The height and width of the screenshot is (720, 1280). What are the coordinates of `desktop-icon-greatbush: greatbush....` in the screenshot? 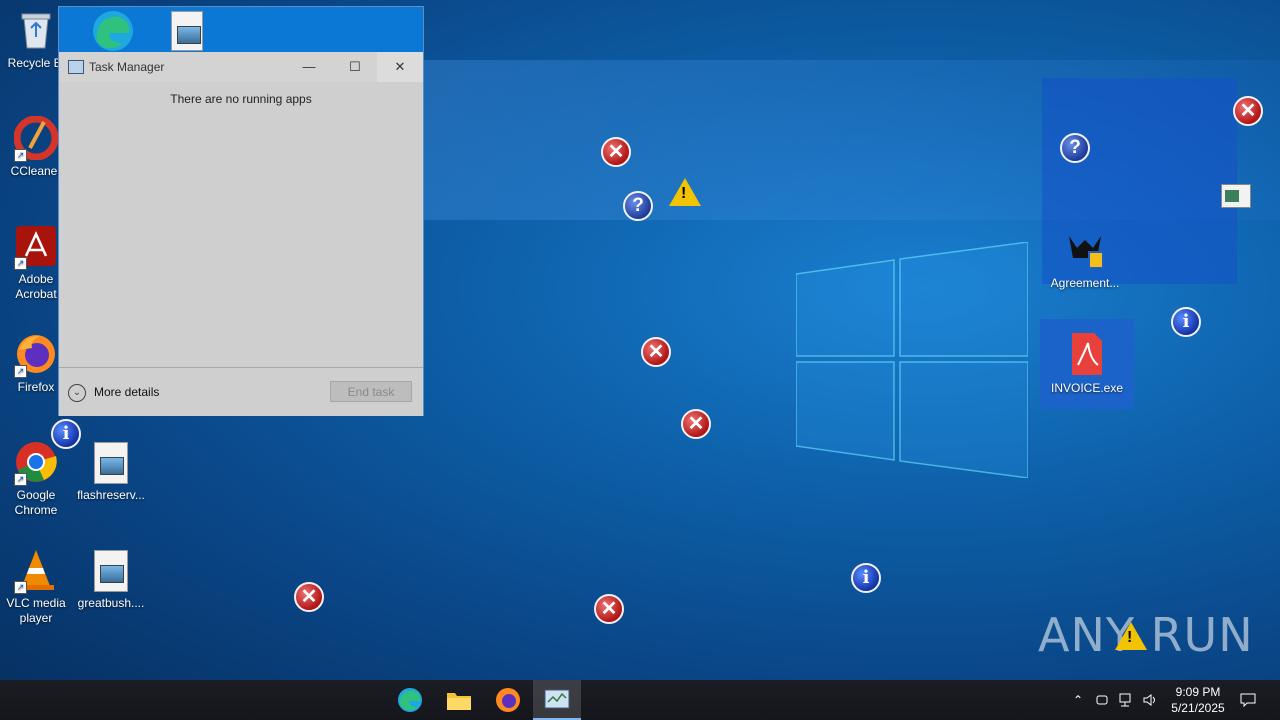 It's located at (111, 580).